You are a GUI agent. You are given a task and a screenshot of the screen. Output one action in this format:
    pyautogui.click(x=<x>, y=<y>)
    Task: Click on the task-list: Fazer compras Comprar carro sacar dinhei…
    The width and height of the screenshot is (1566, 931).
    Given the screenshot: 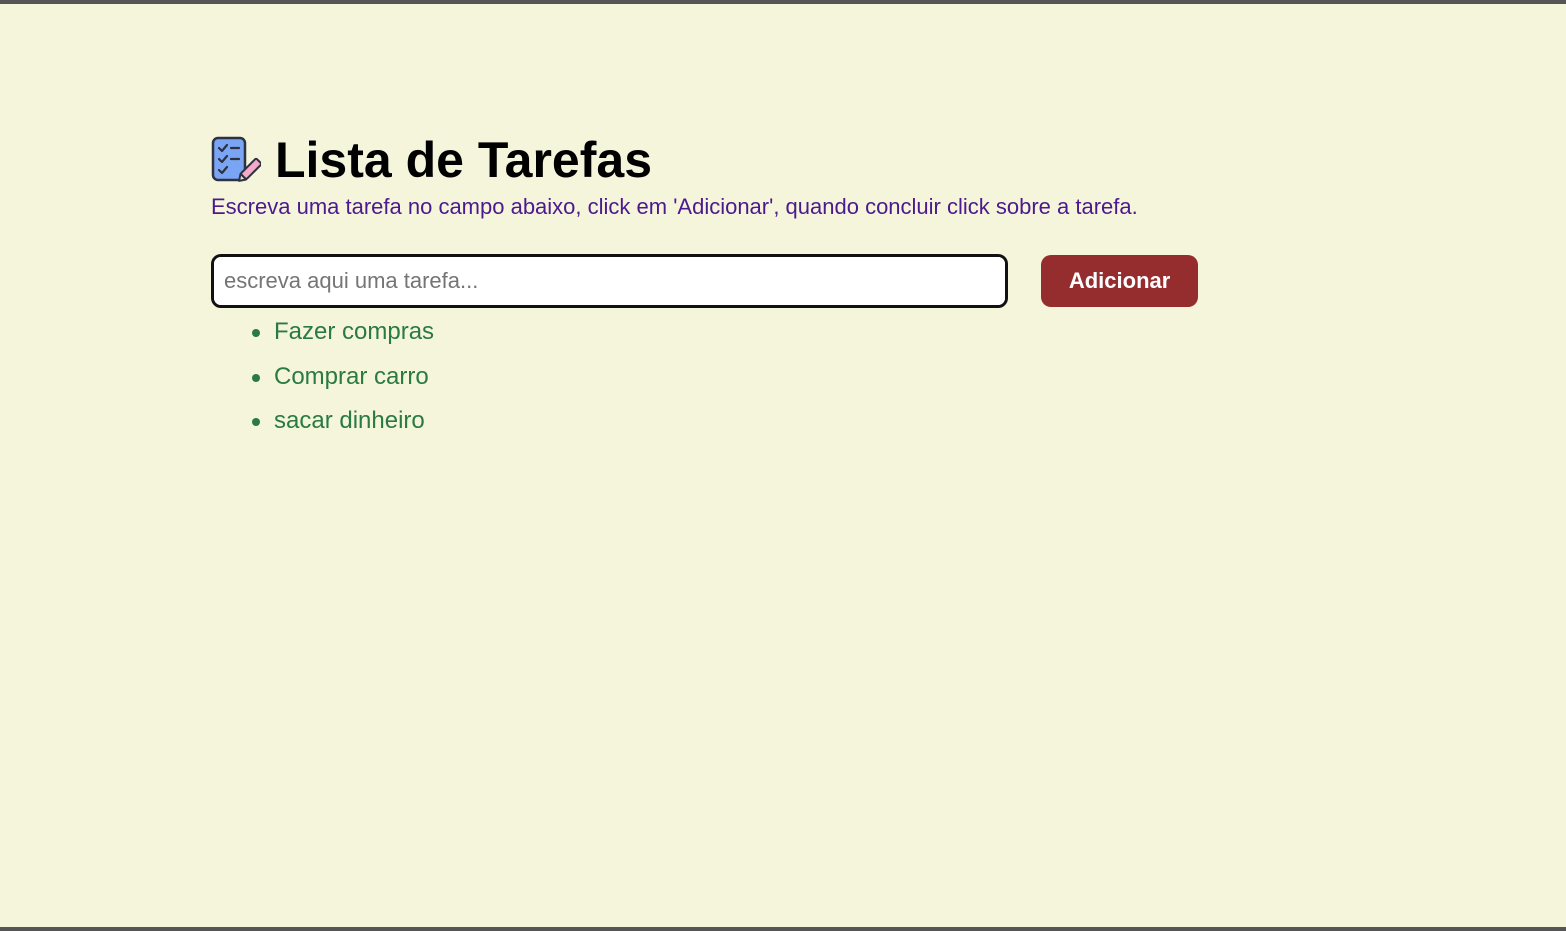 What is the action you would take?
    pyautogui.click(x=704, y=376)
    